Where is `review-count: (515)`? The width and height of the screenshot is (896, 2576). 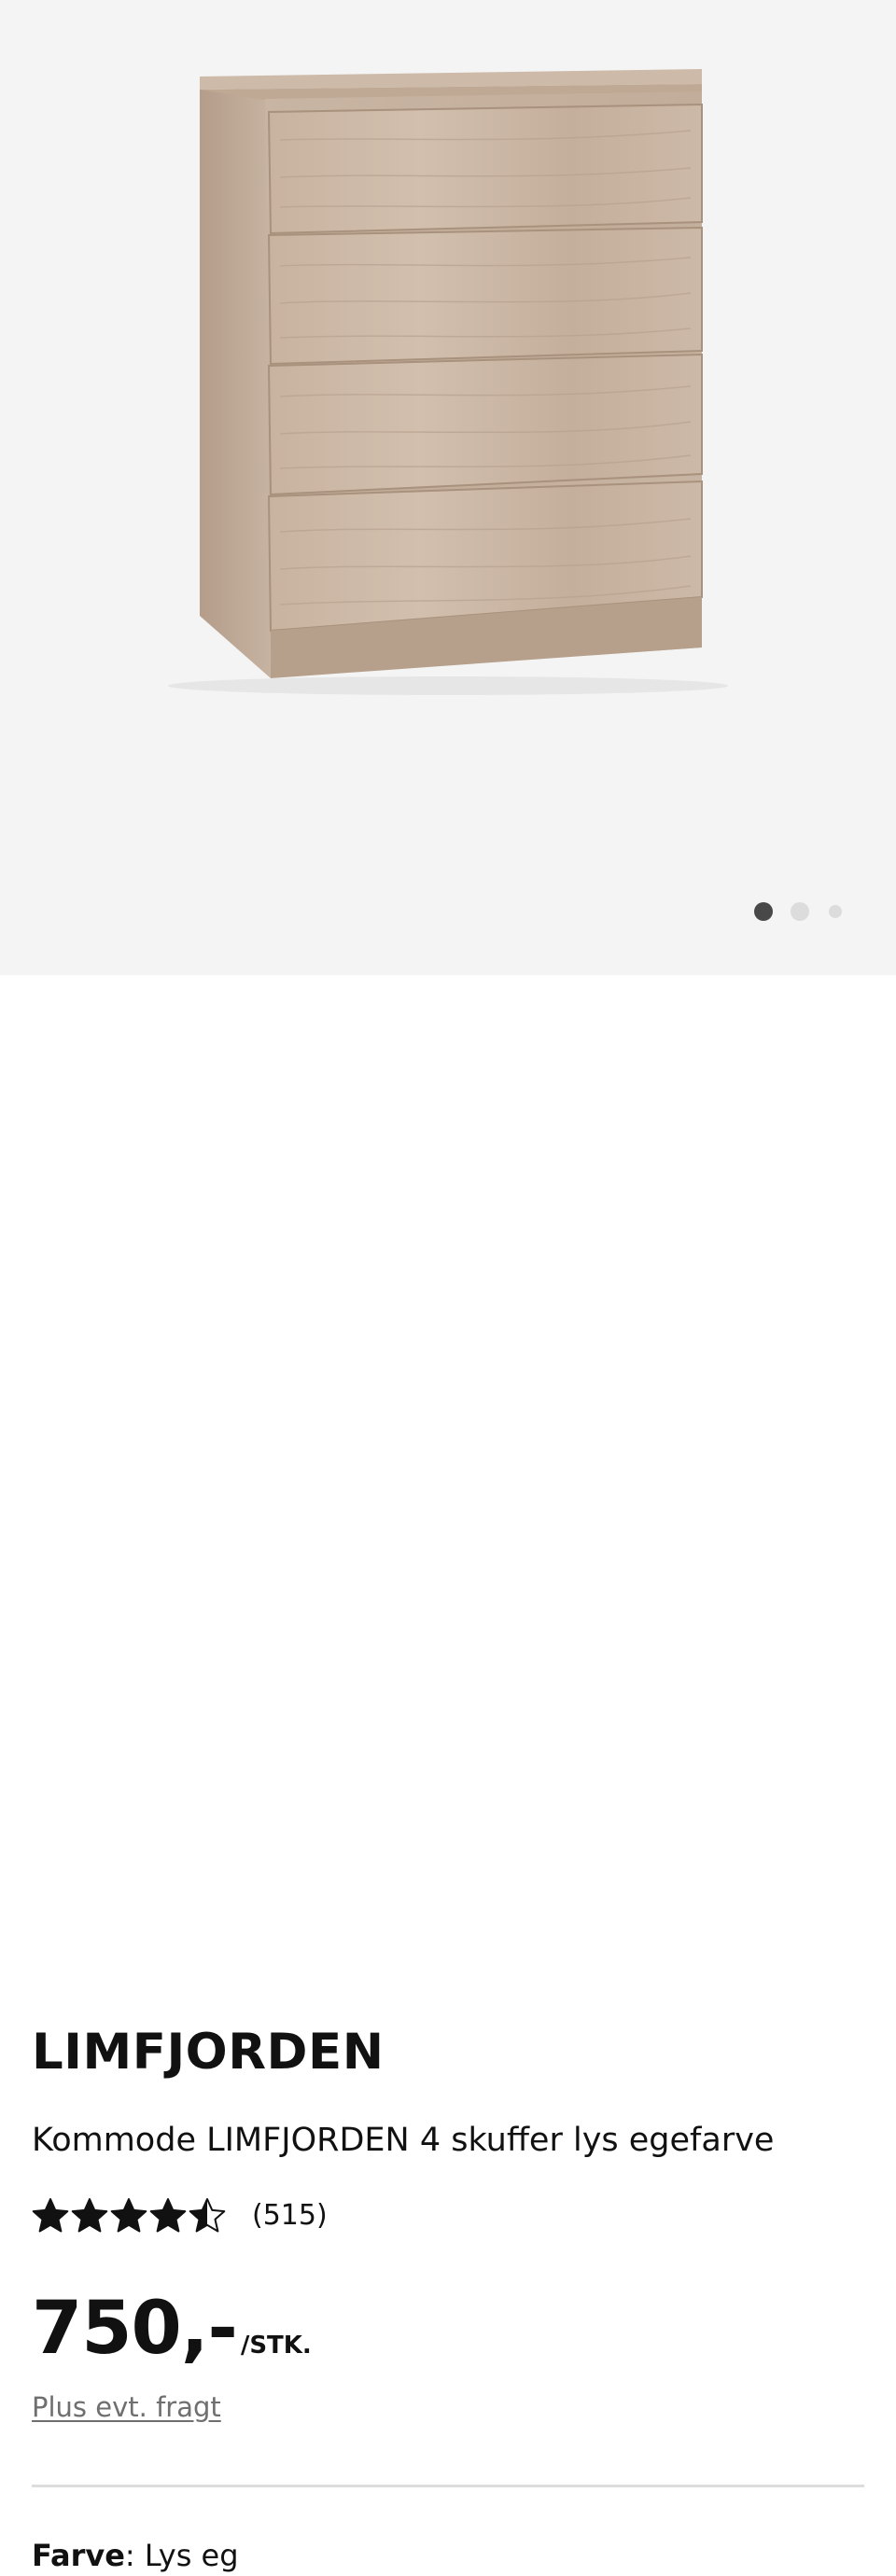
review-count: (515) is located at coordinates (290, 2216).